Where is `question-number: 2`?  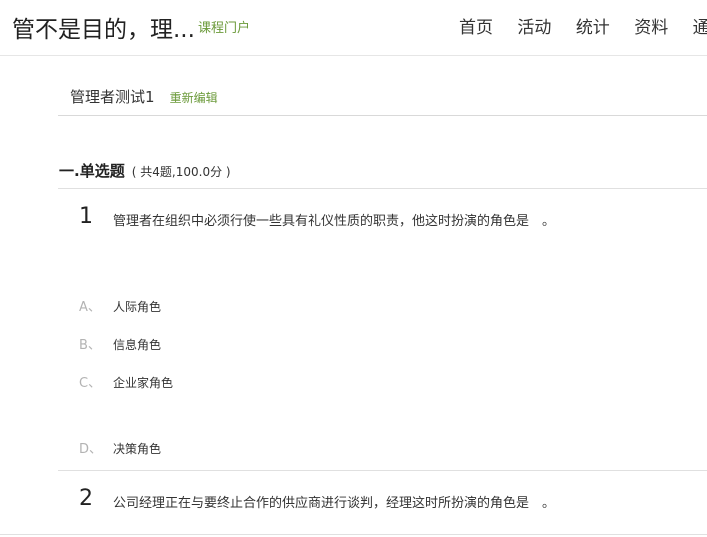
question-number: 2 is located at coordinates (86, 498).